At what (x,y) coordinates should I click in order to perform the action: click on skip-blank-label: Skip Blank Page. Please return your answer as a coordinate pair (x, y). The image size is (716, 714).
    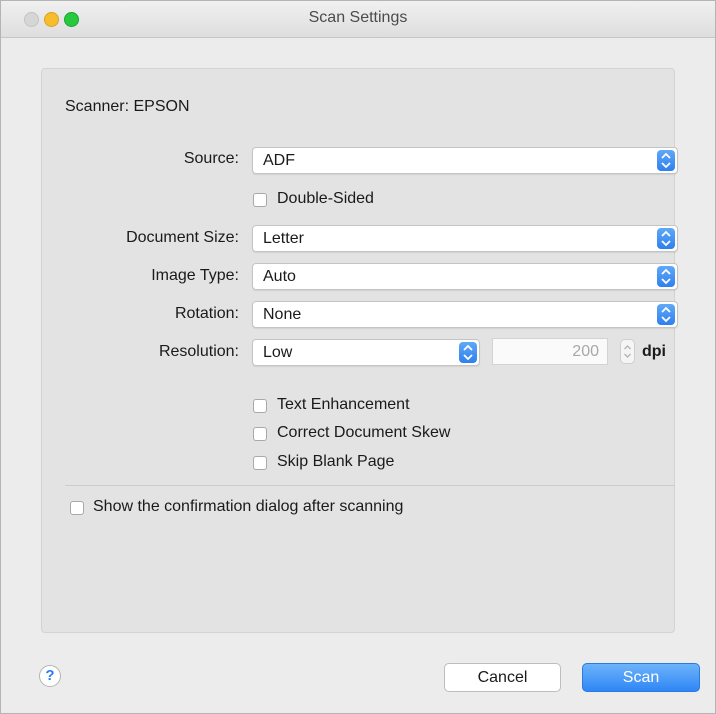
    Looking at the image, I should click on (336, 461).